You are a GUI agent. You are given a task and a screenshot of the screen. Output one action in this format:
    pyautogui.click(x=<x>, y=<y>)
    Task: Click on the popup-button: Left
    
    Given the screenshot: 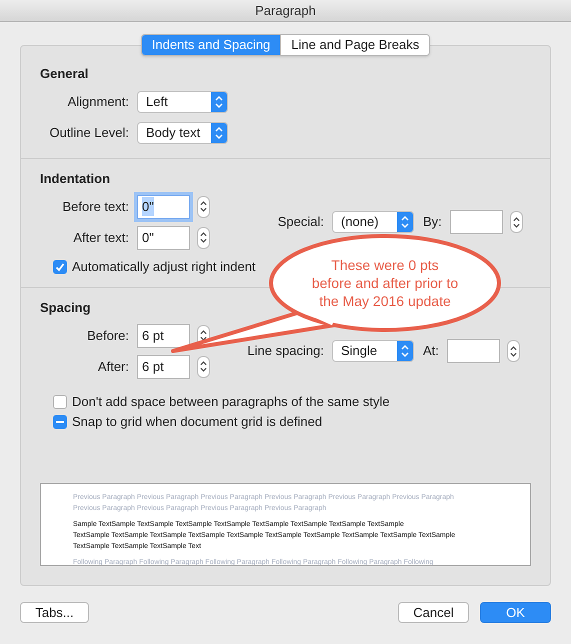 What is the action you would take?
    pyautogui.click(x=182, y=101)
    